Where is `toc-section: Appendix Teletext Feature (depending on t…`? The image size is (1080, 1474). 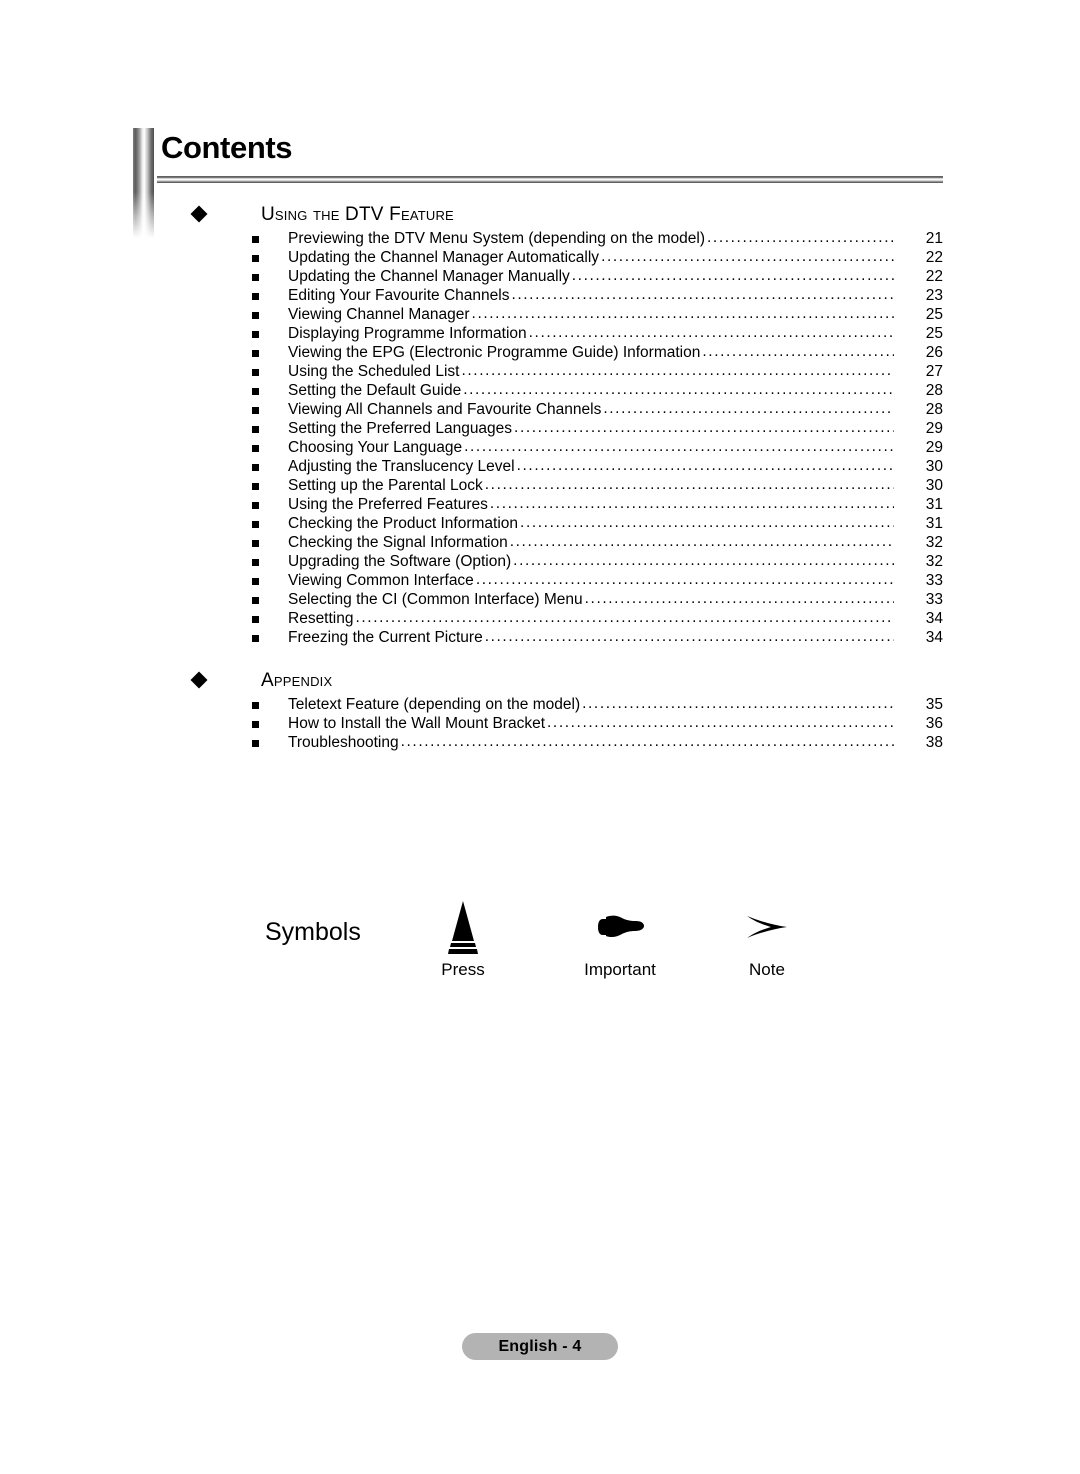
toc-section: Appendix Teletext Feature (depending on t… is located at coordinates (538, 710).